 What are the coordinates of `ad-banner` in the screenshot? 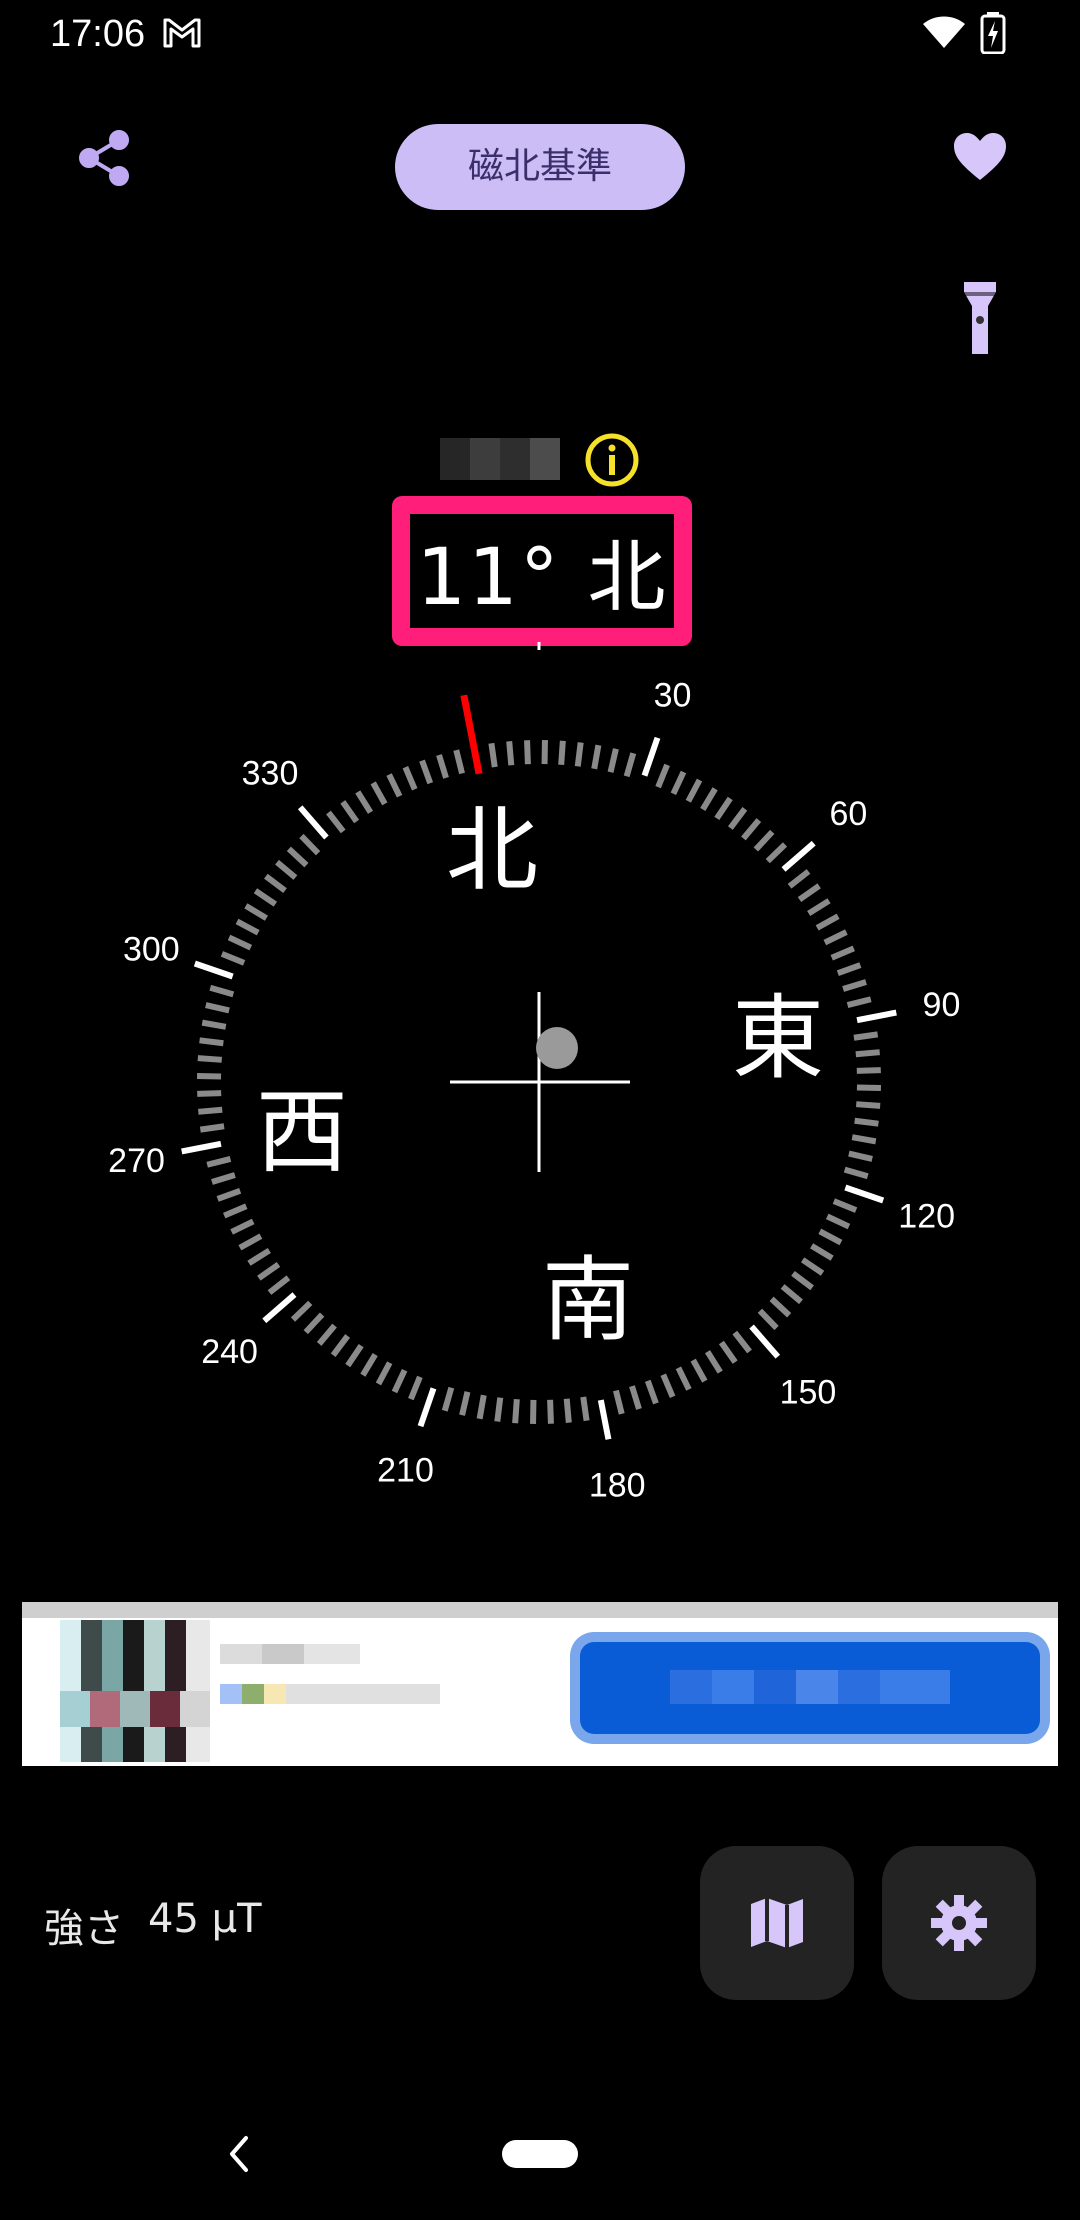 It's located at (540, 1684).